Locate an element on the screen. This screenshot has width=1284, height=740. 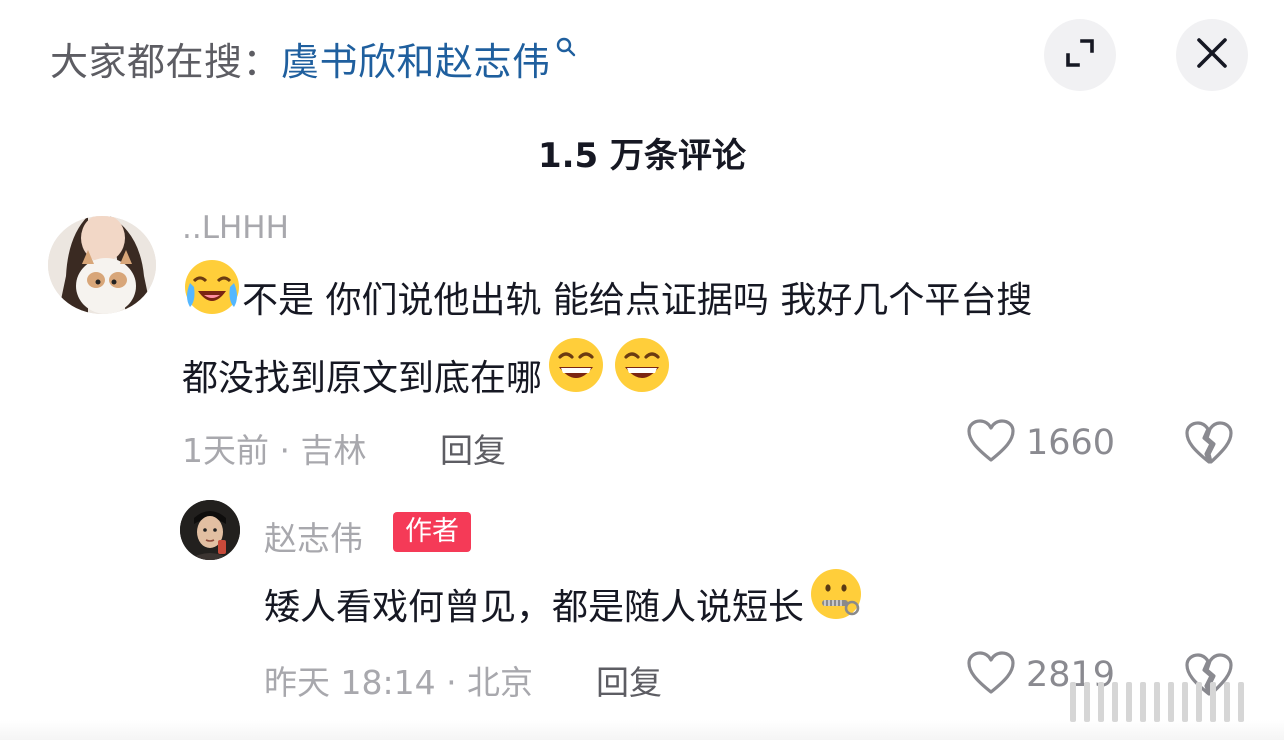
search-icon is located at coordinates (566, 49).